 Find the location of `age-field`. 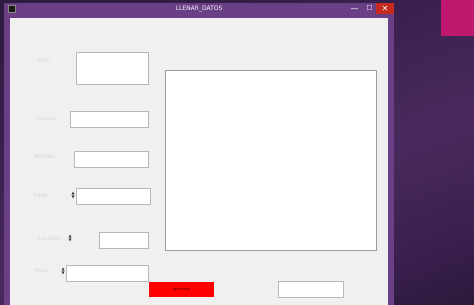

age-field is located at coordinates (113, 196).